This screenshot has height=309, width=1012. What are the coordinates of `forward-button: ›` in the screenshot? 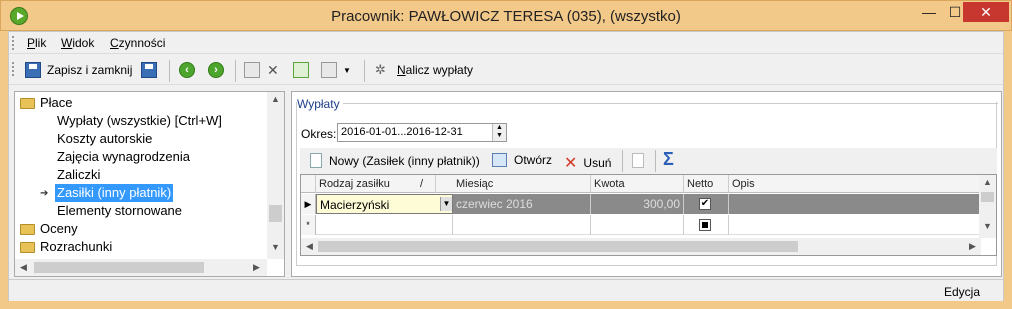 It's located at (216, 70).